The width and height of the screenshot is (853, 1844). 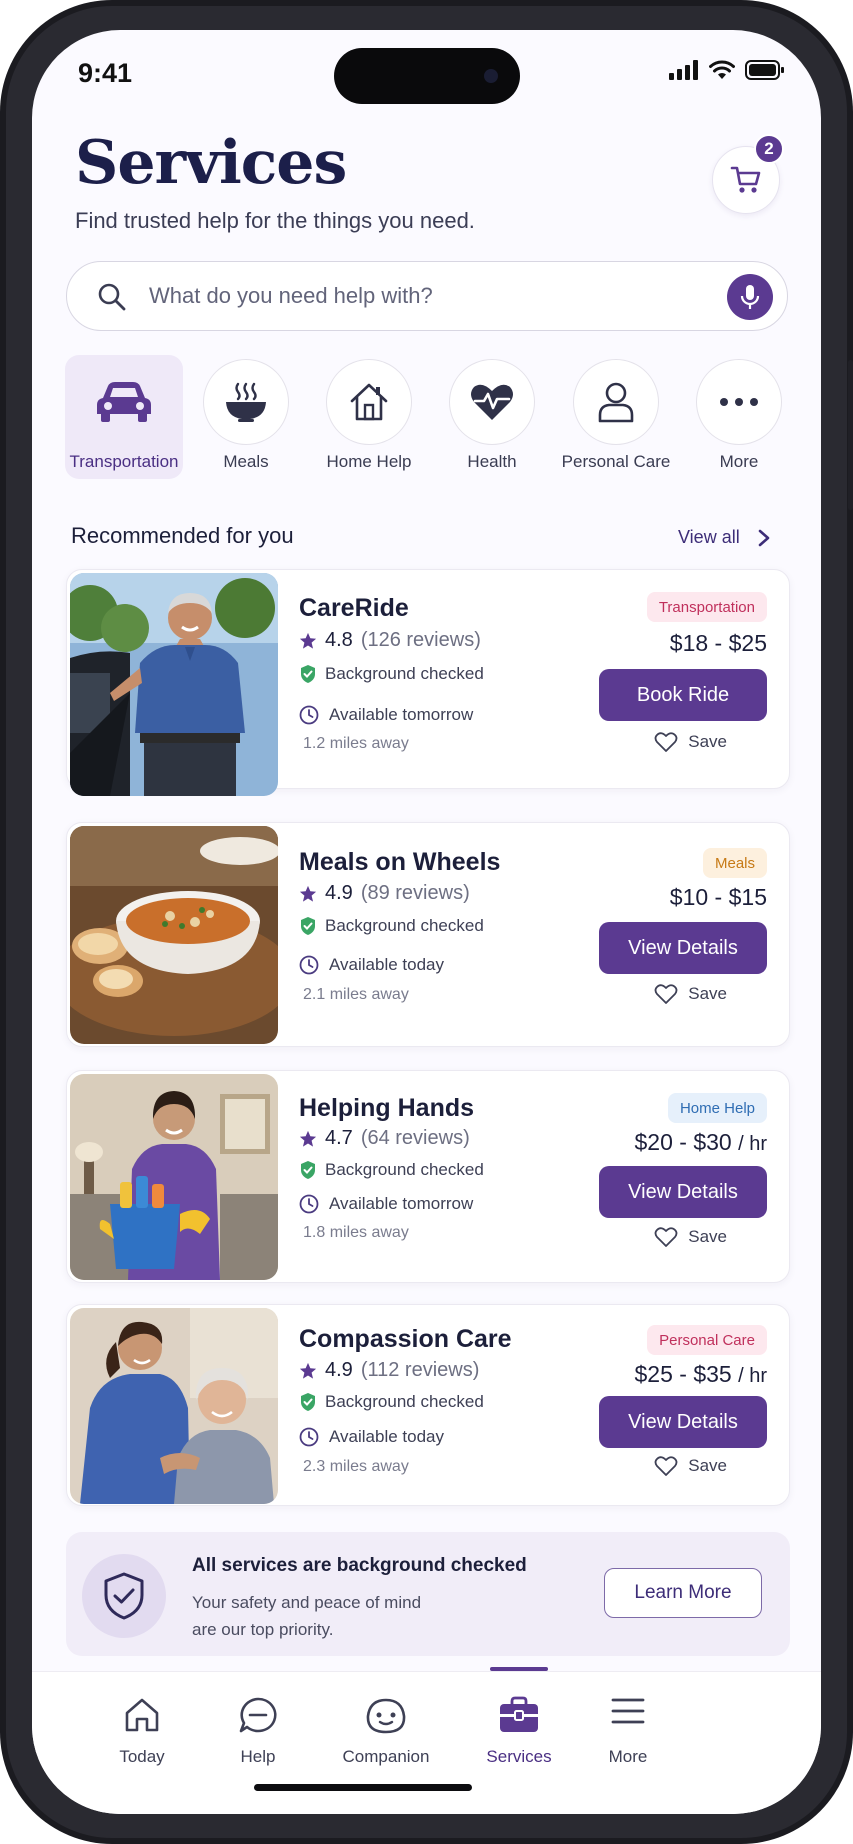 I want to click on service-rating: 4.9 (112 reviews), so click(x=389, y=1370).